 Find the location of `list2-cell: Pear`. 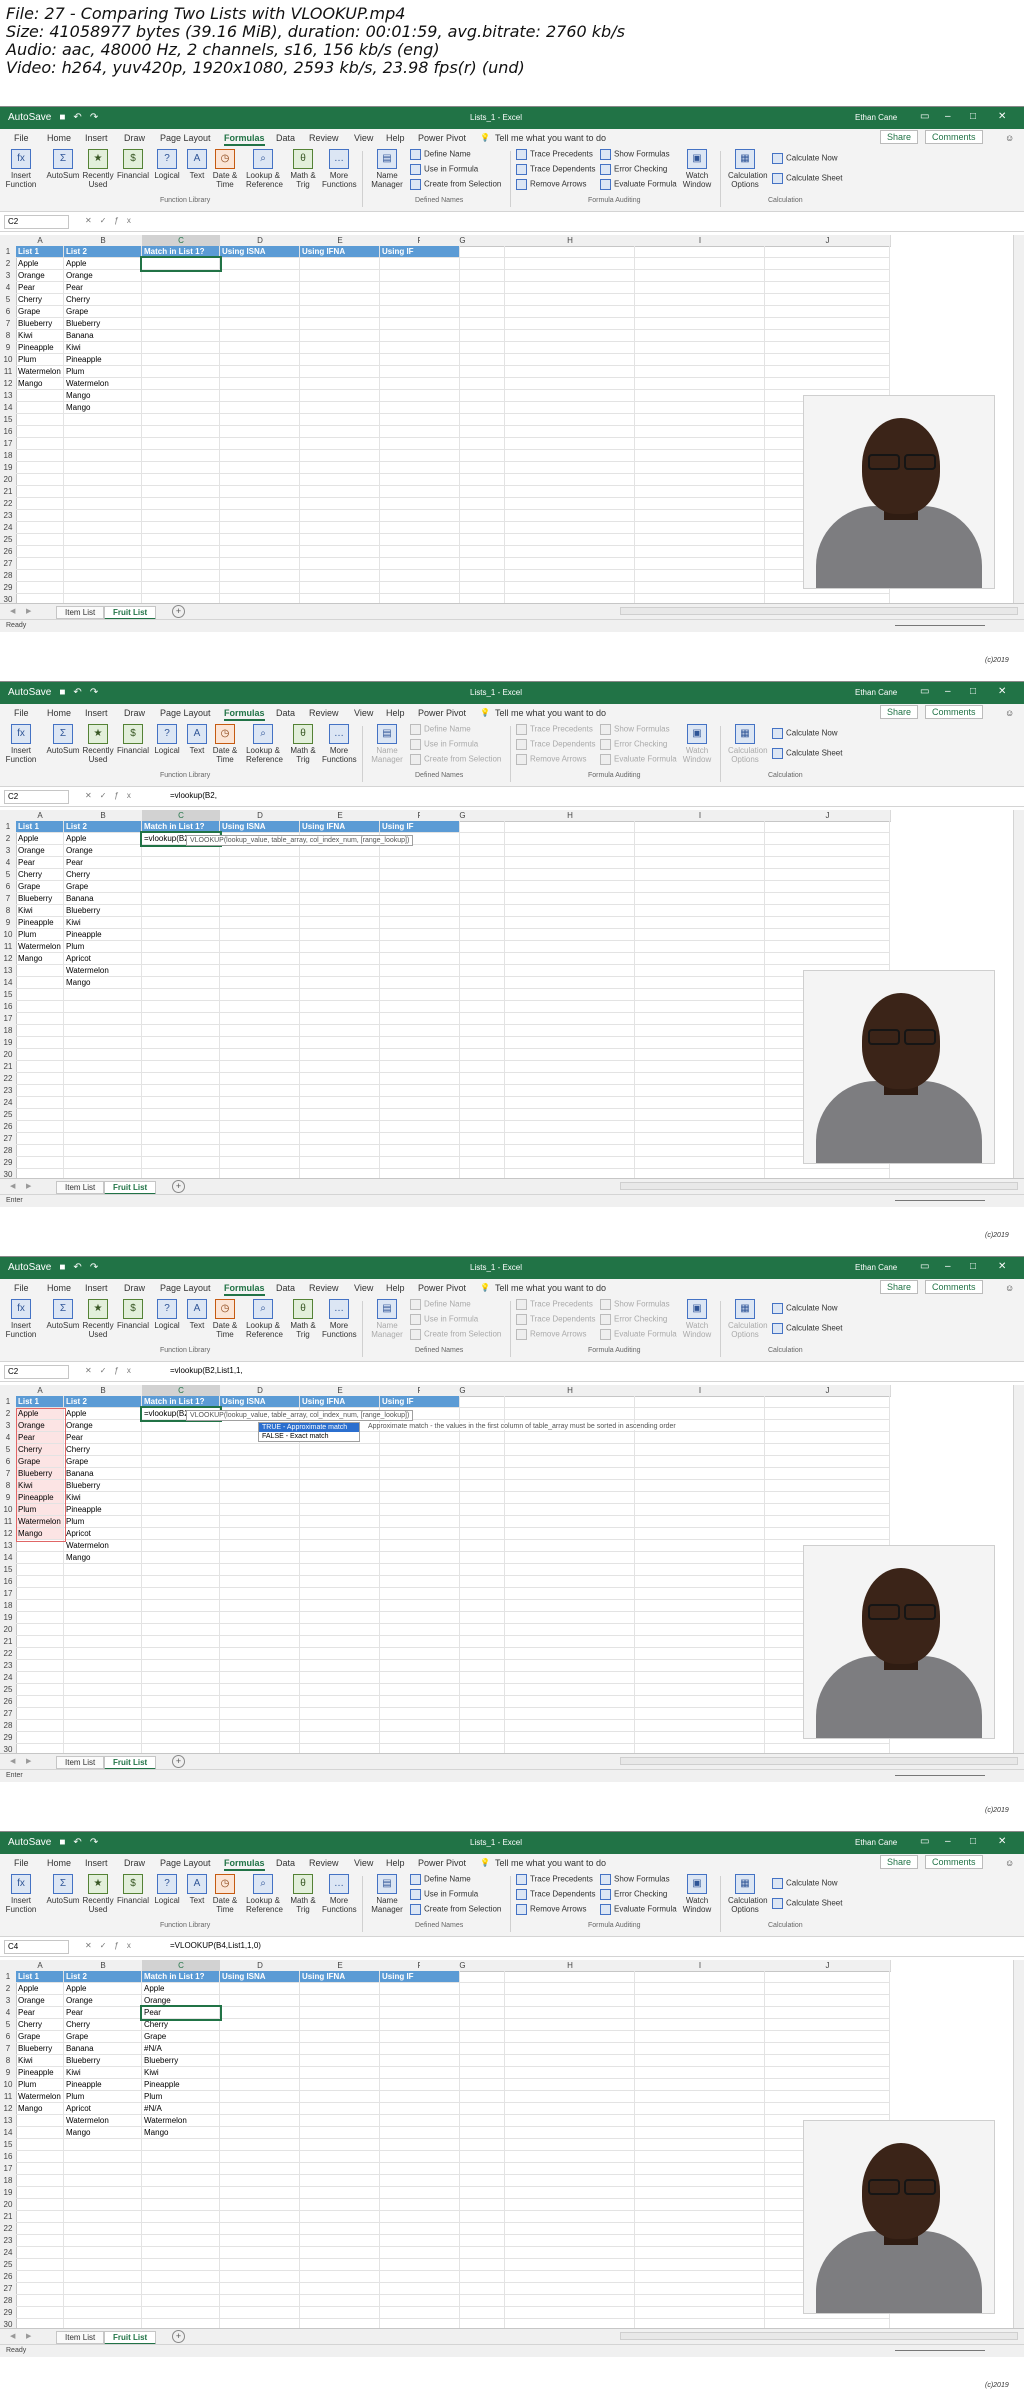

list2-cell: Pear is located at coordinates (103, 1438).